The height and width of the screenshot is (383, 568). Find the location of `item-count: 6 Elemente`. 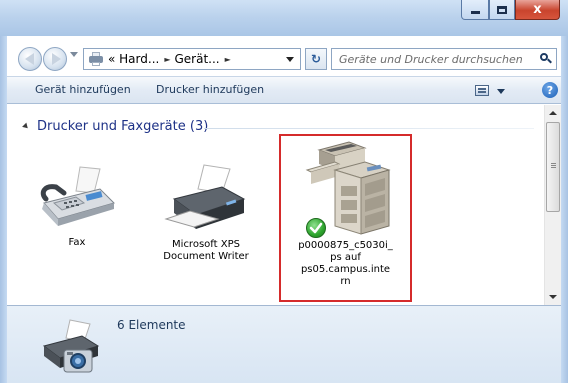

item-count: 6 Elemente is located at coordinates (151, 325).